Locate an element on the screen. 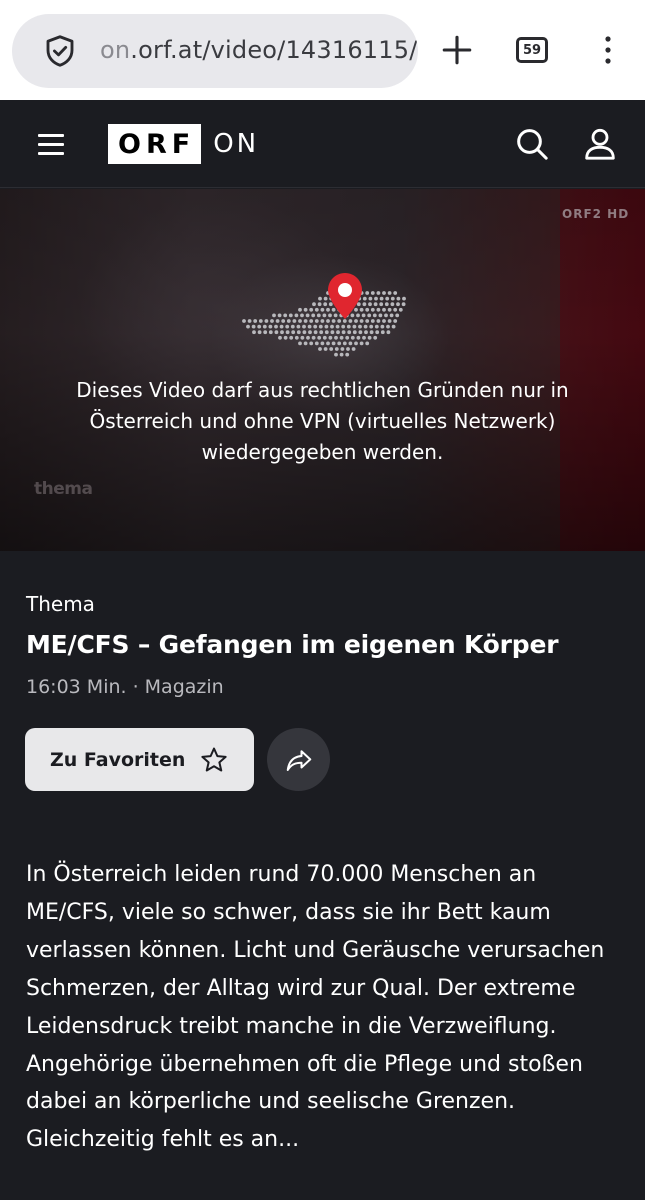 The height and width of the screenshot is (1200, 645). logo-orf: ORF is located at coordinates (155, 144).